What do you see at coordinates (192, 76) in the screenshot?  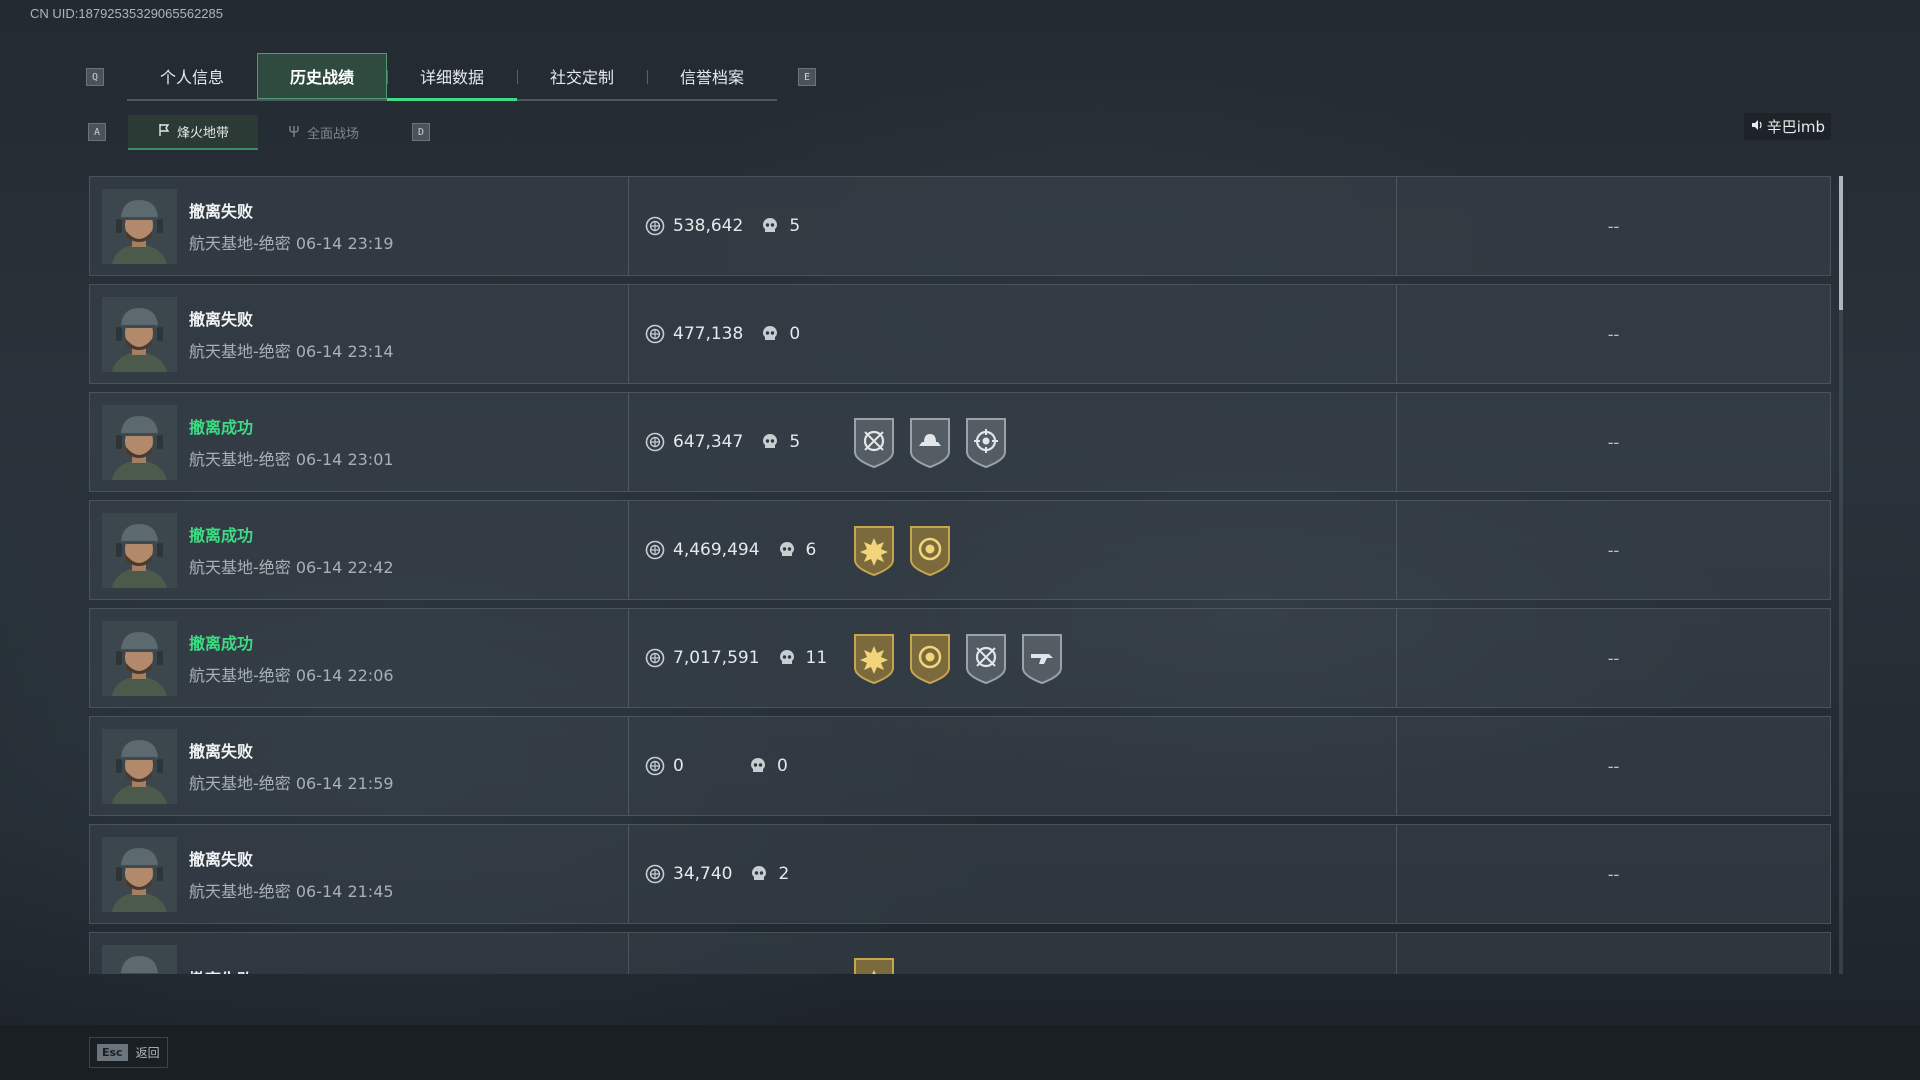 I see `tab-personal-info: 个人信息` at bounding box center [192, 76].